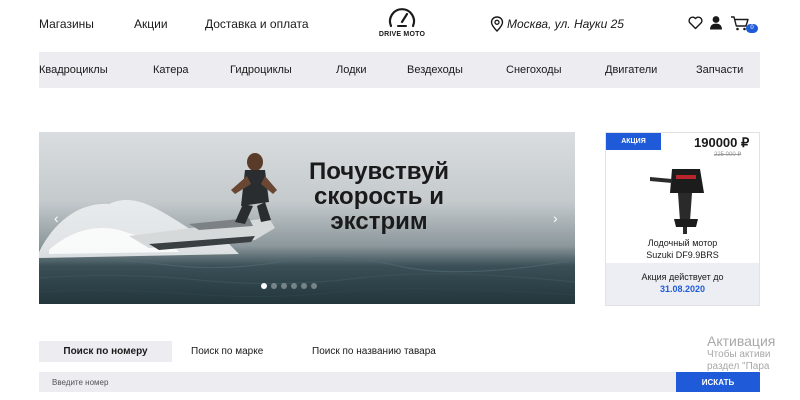 The width and height of the screenshot is (800, 400). I want to click on tab-search-by-brand: Поиск по марке, so click(227, 351).